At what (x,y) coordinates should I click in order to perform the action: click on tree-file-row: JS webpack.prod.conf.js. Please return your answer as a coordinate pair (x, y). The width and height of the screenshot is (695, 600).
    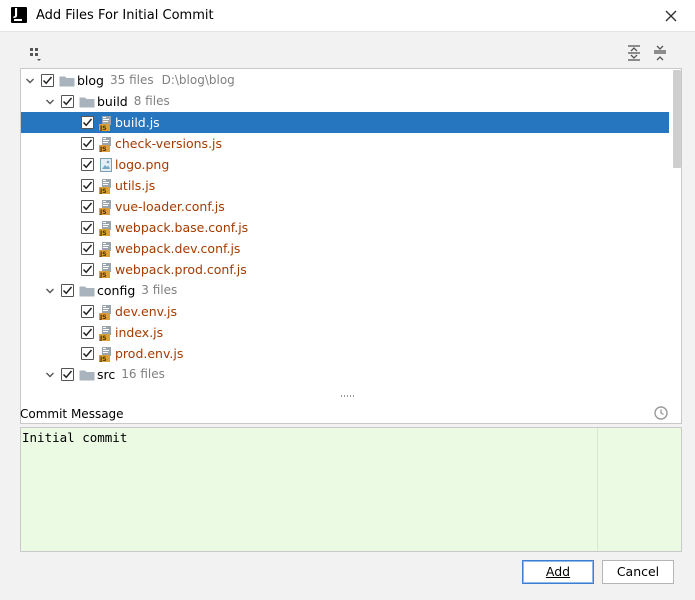
    Looking at the image, I should click on (345, 269).